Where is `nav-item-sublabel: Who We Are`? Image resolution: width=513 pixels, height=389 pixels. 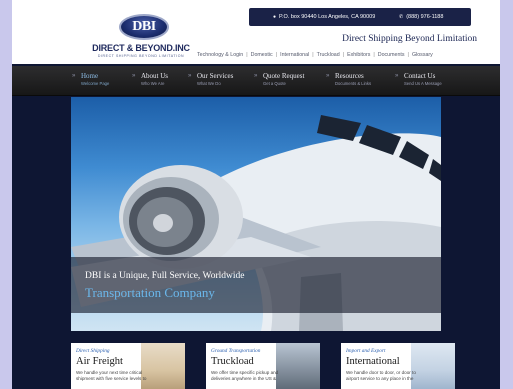 nav-item-sublabel: Who We Are is located at coordinates (153, 83).